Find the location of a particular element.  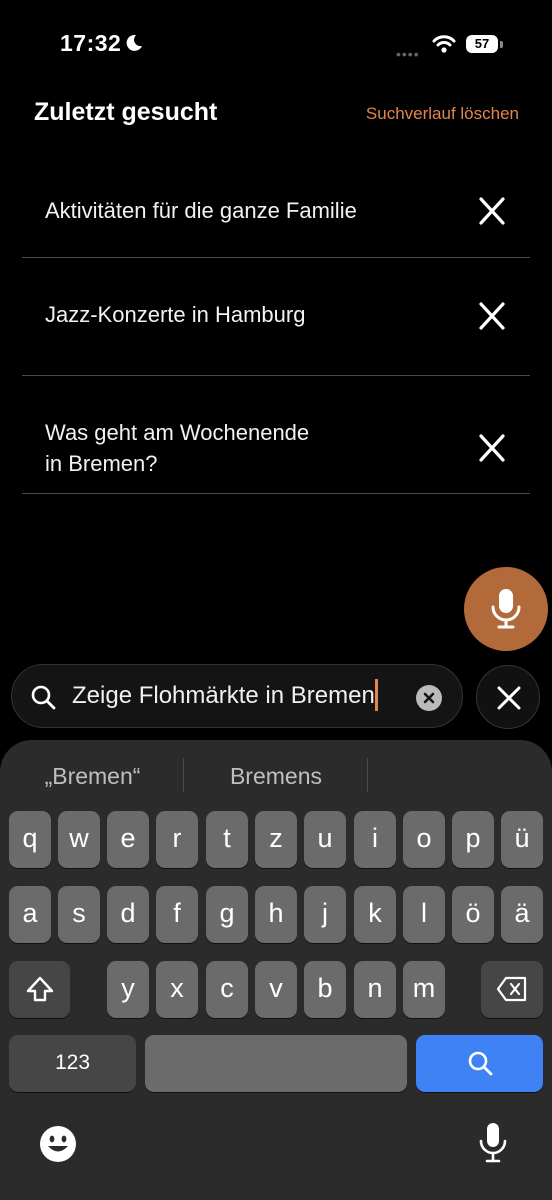

recent-search-item: Jazz-Konzerte in Hamburg is located at coordinates (276, 317).